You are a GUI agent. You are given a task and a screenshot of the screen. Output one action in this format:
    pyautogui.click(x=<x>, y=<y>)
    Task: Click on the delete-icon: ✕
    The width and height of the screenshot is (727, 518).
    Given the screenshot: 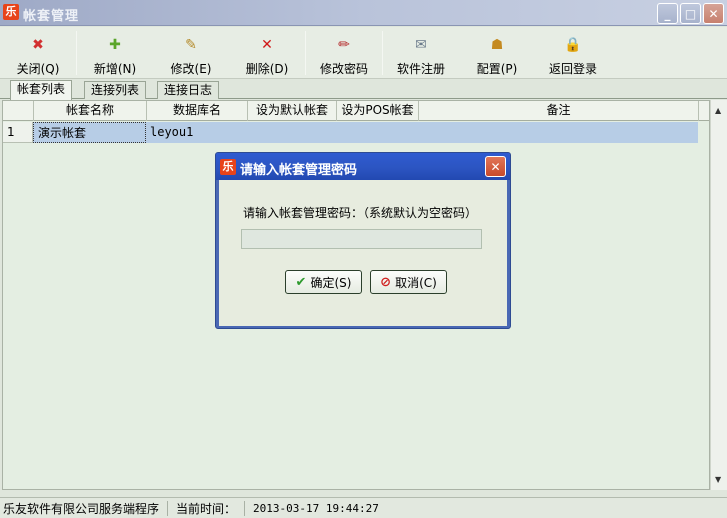 What is the action you would take?
    pyautogui.click(x=267, y=45)
    